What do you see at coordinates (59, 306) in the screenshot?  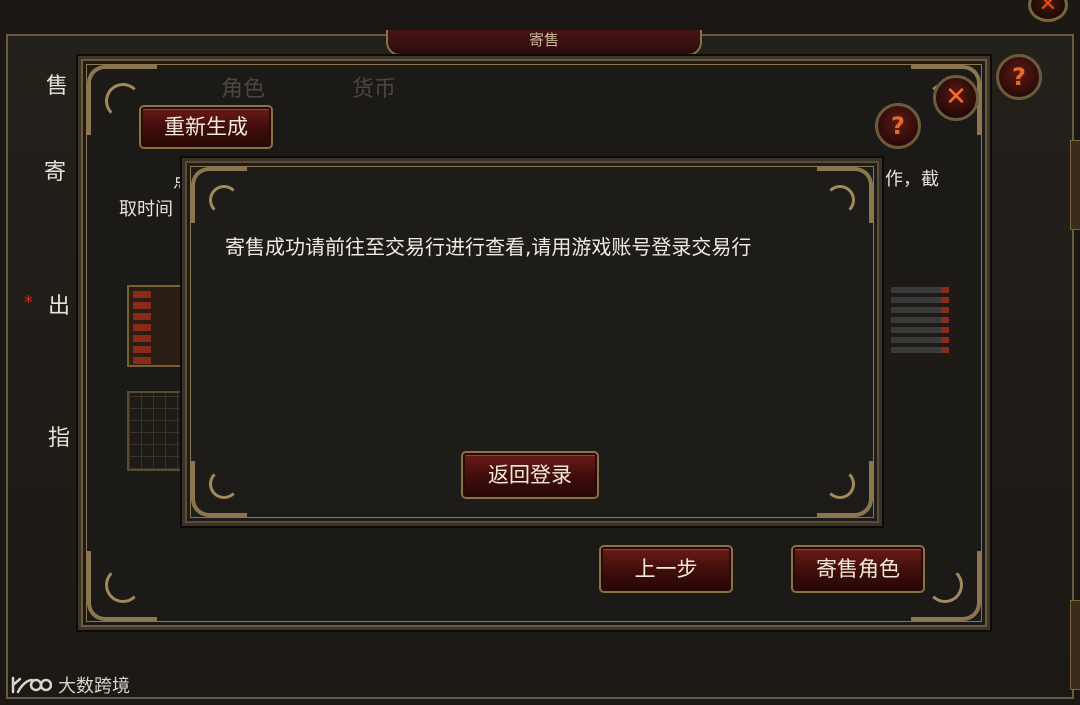 I see `side-label-3: 出` at bounding box center [59, 306].